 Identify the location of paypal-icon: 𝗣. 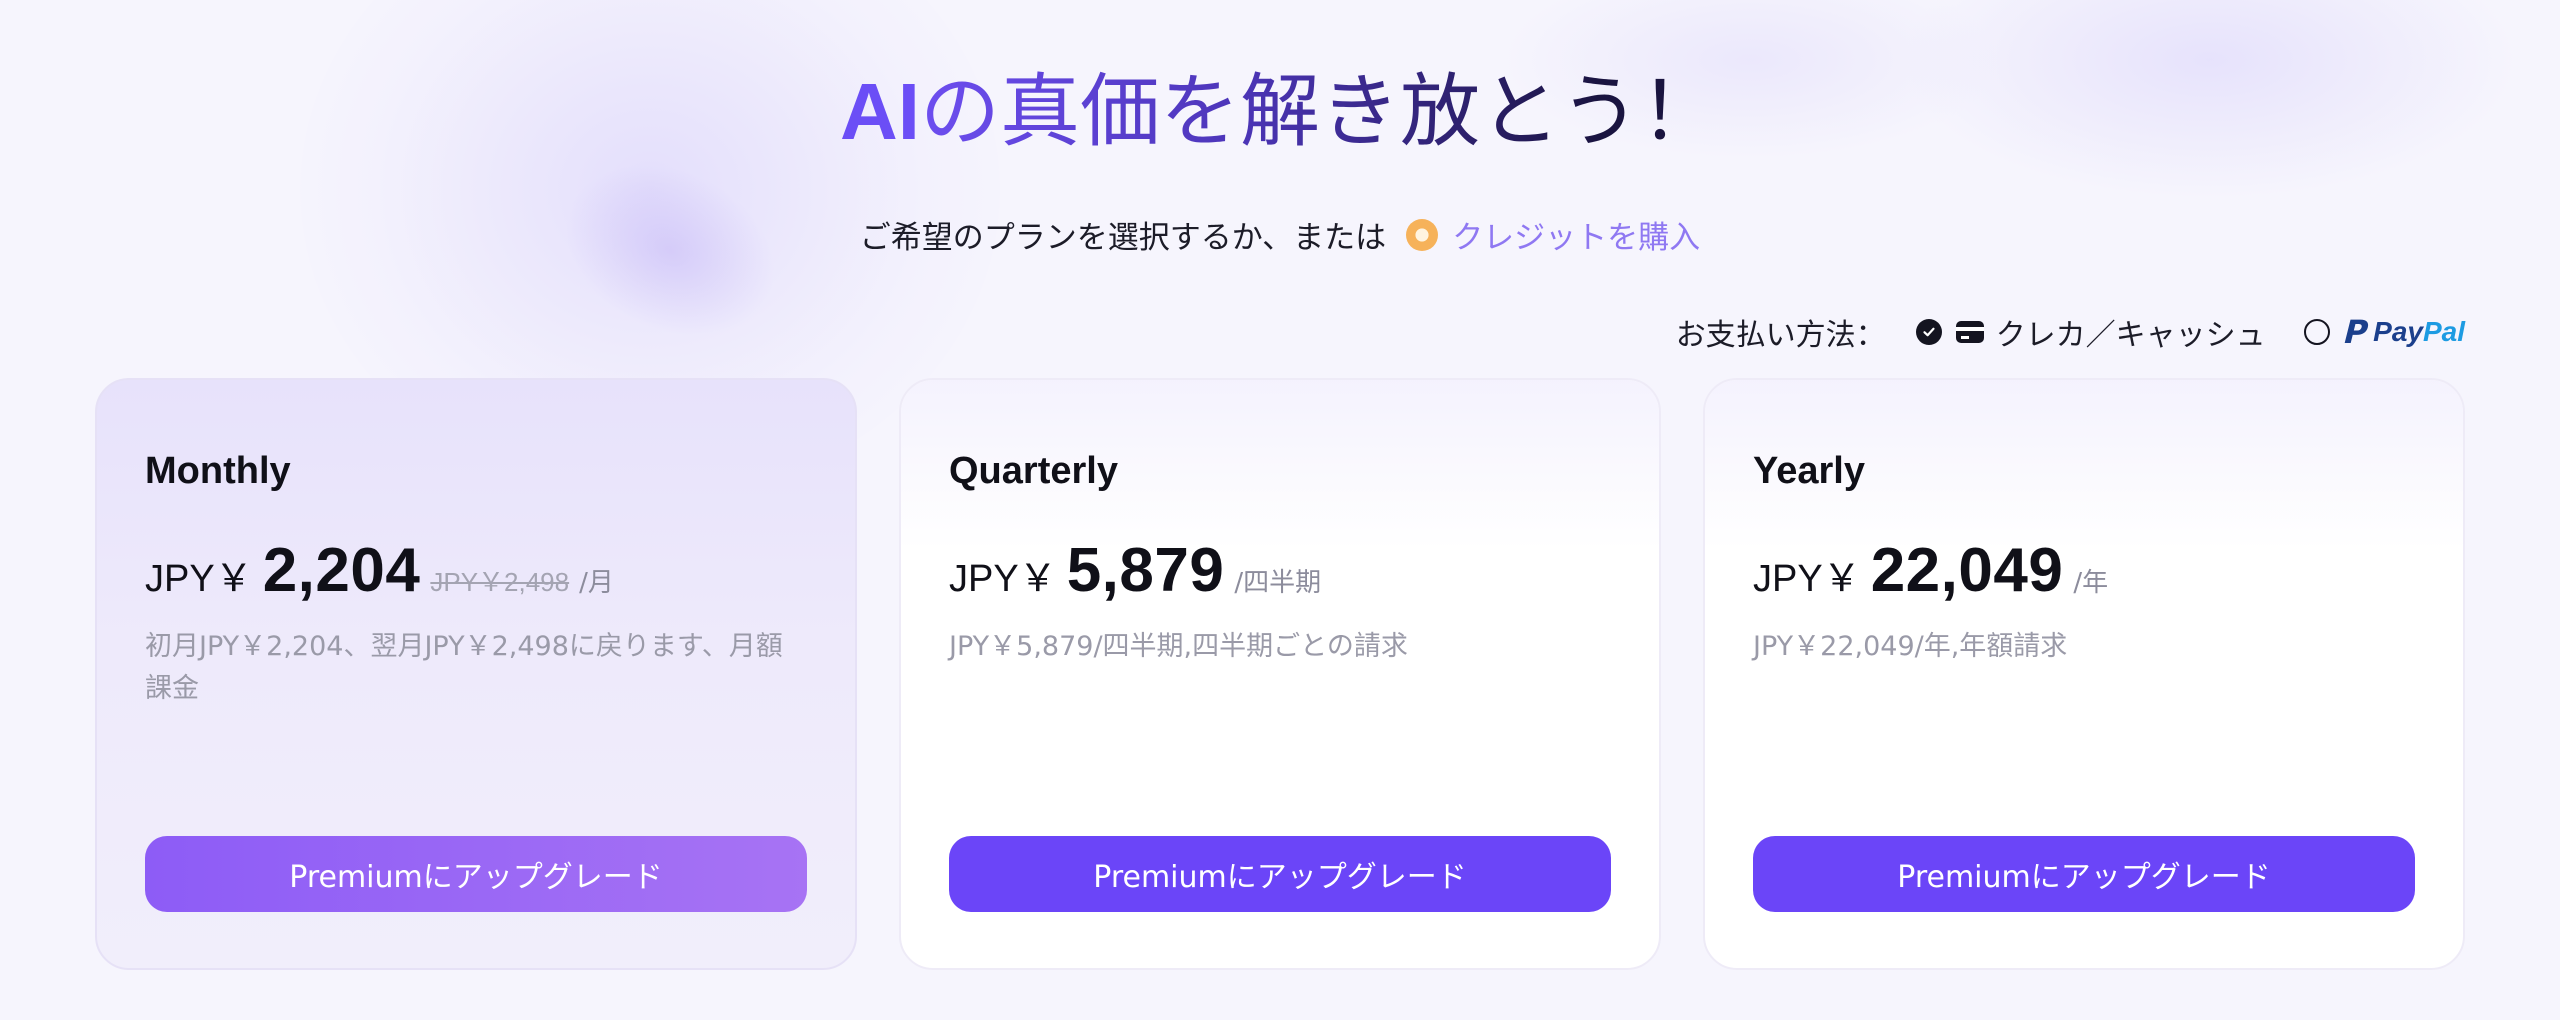
(2353, 332).